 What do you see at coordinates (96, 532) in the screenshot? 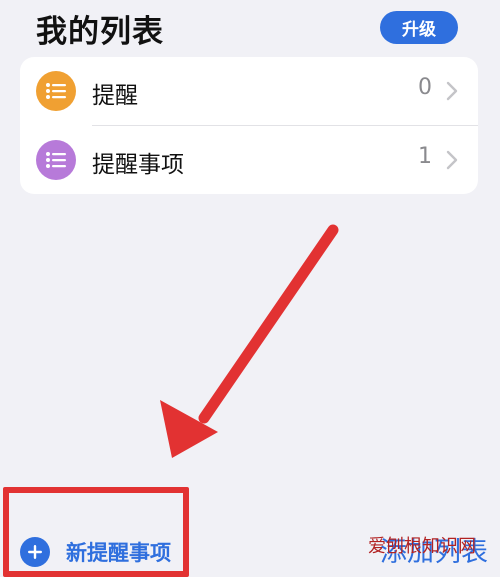
I see `annotation-highlight-box` at bounding box center [96, 532].